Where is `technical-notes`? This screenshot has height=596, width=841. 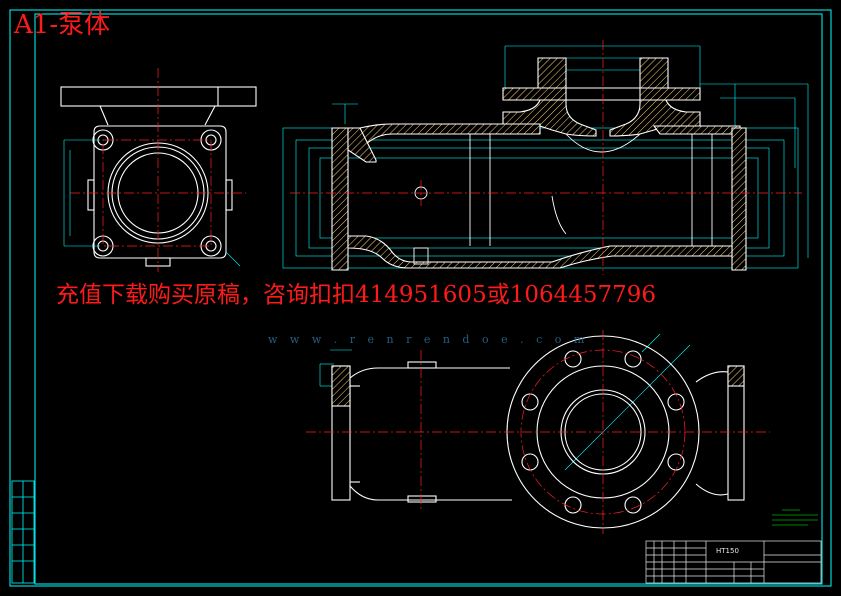 technical-notes is located at coordinates (795, 517).